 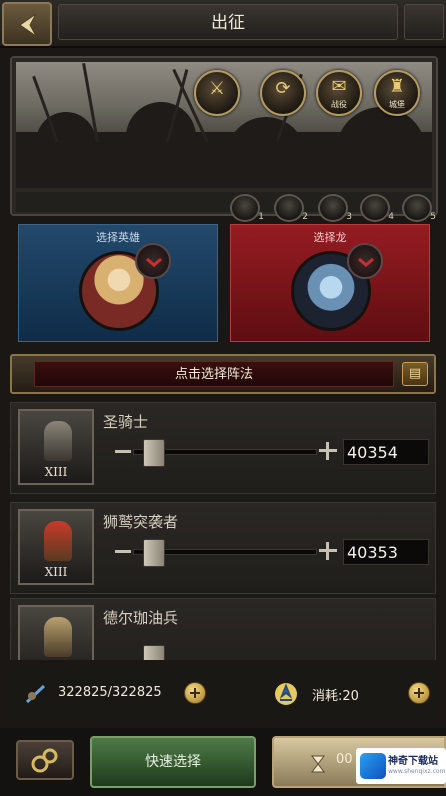 I want to click on refresh-icon: ⟳, so click(x=283, y=88).